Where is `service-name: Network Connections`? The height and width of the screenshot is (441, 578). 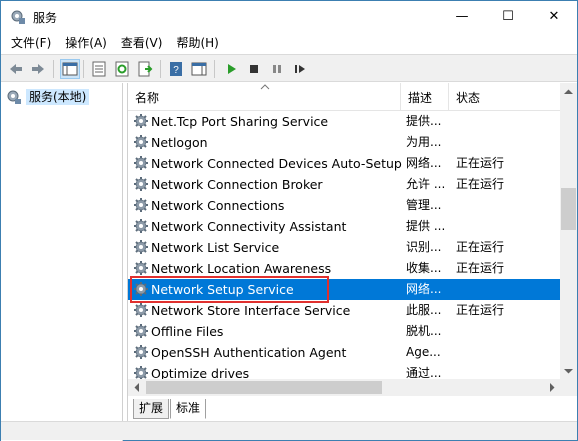
service-name: Network Connections is located at coordinates (218, 205).